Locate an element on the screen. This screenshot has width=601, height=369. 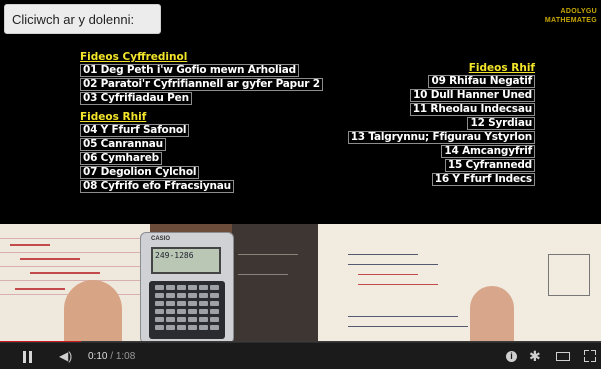
control-bar: ◀) 0:10 / 1:08 i ✱ is located at coordinates (300, 355).